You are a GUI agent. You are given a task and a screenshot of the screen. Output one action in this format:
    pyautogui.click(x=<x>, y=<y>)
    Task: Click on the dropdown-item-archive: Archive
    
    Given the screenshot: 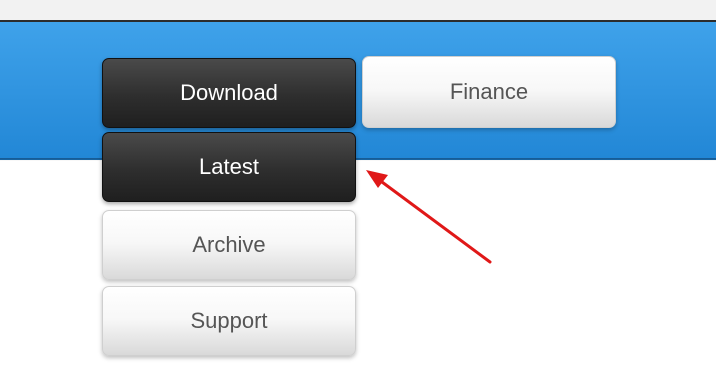 What is the action you would take?
    pyautogui.click(x=229, y=245)
    